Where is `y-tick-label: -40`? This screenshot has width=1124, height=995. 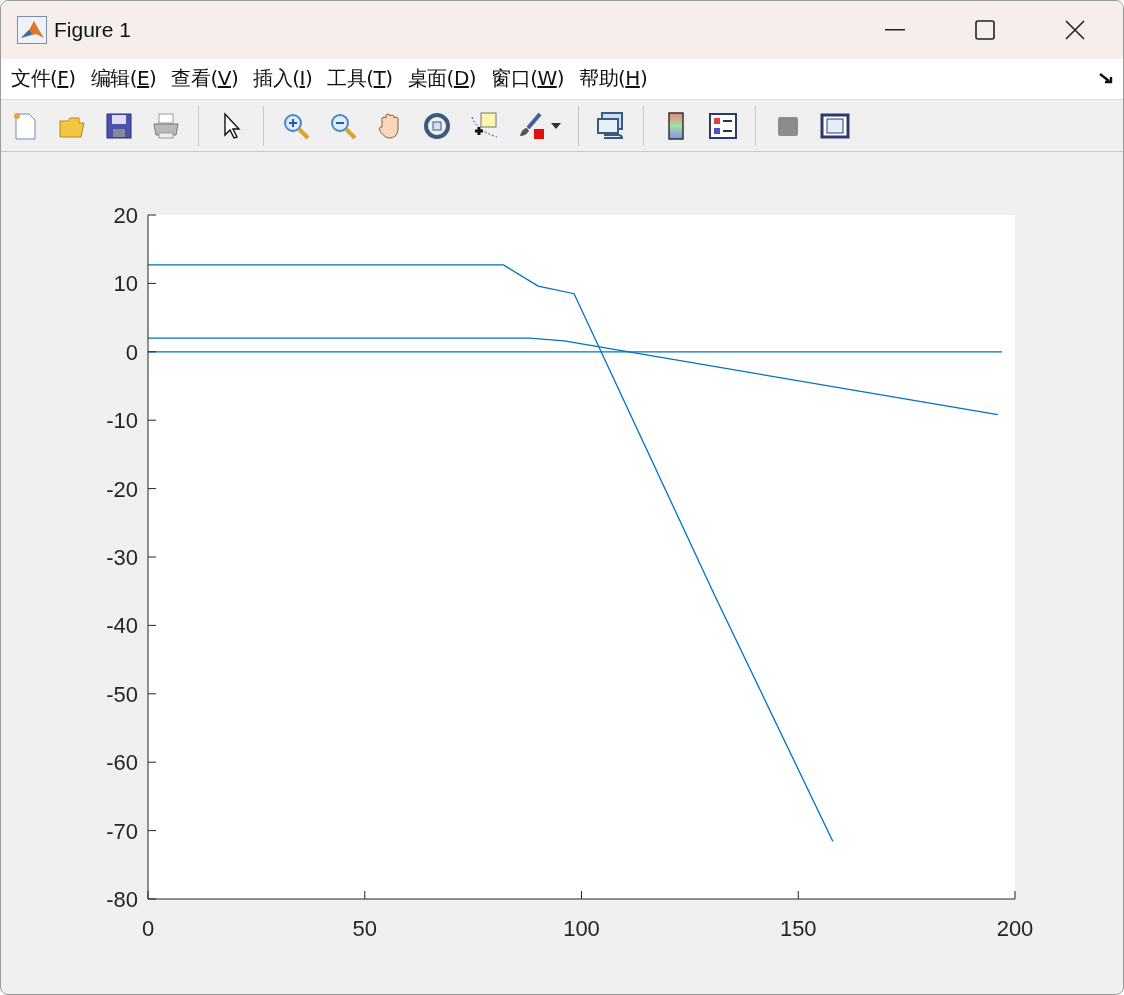
y-tick-label: -40 is located at coordinates (122, 626).